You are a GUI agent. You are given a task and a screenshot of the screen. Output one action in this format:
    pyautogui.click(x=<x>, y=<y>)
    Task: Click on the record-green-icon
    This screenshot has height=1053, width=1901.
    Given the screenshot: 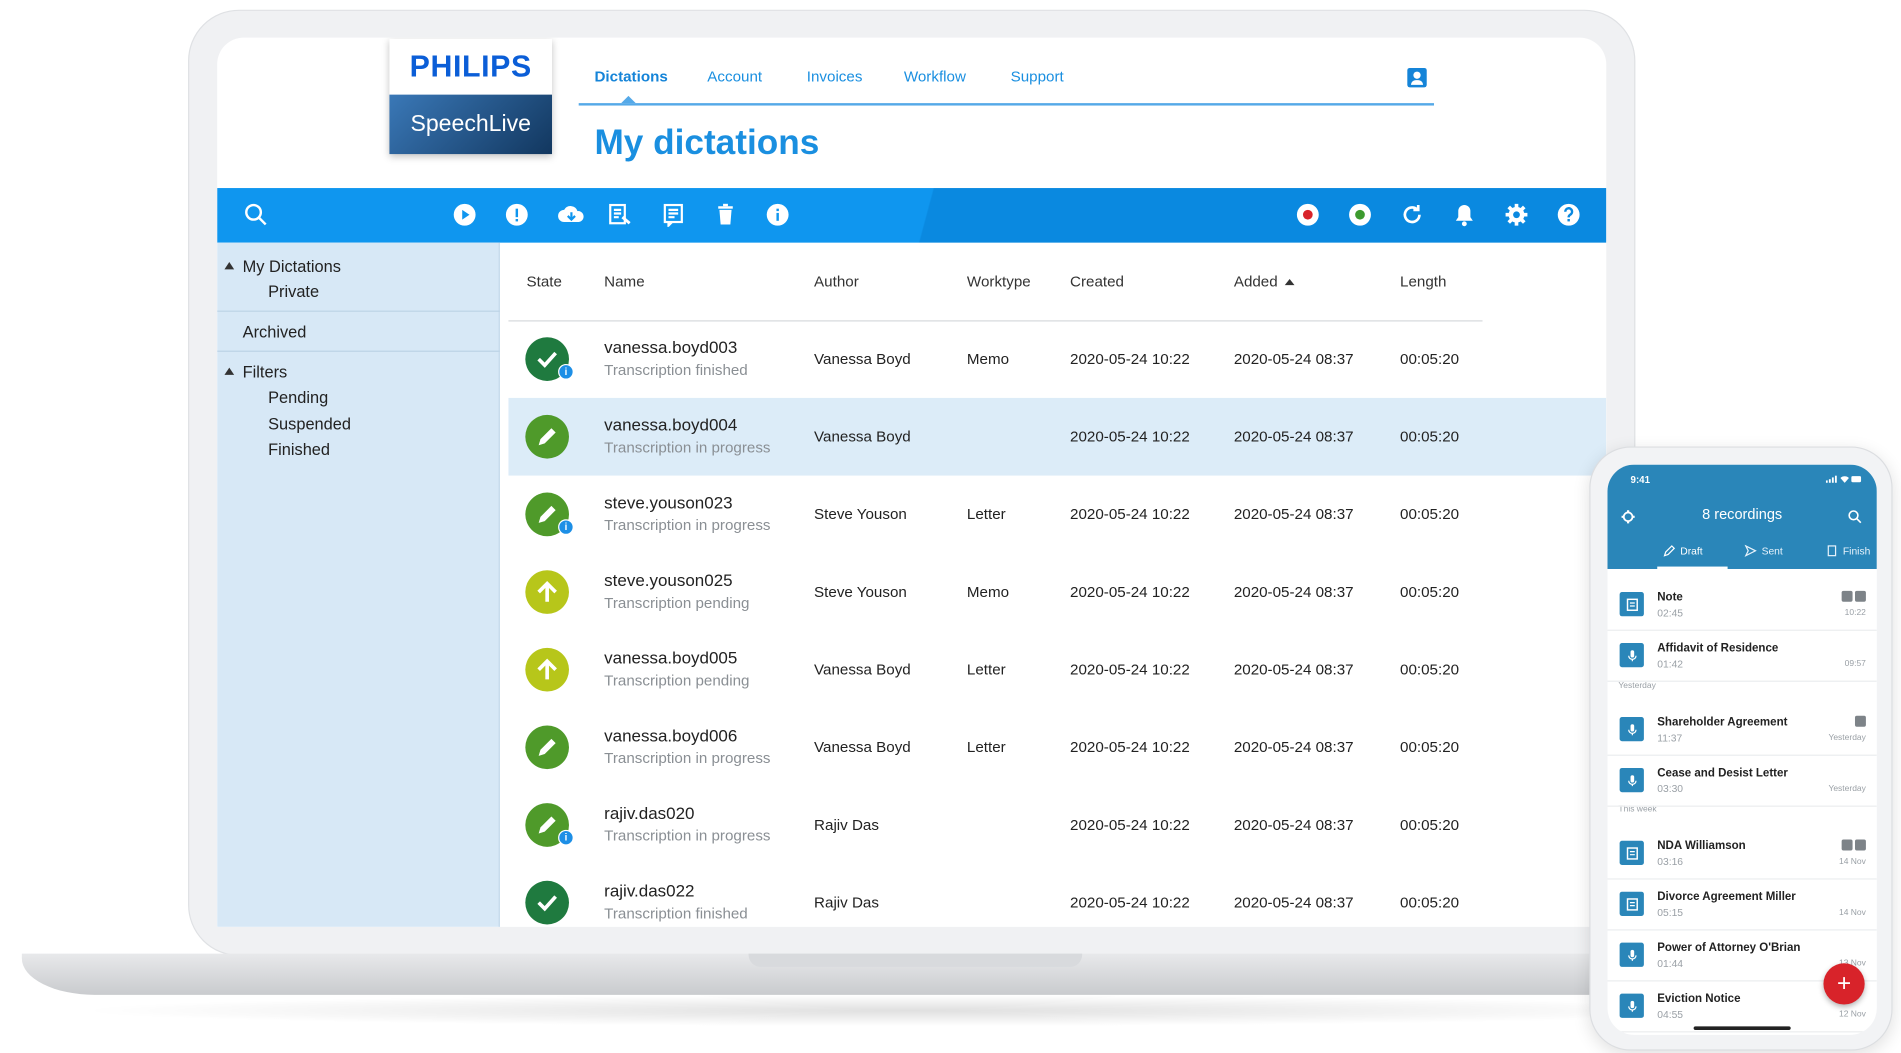 What is the action you would take?
    pyautogui.click(x=1360, y=215)
    